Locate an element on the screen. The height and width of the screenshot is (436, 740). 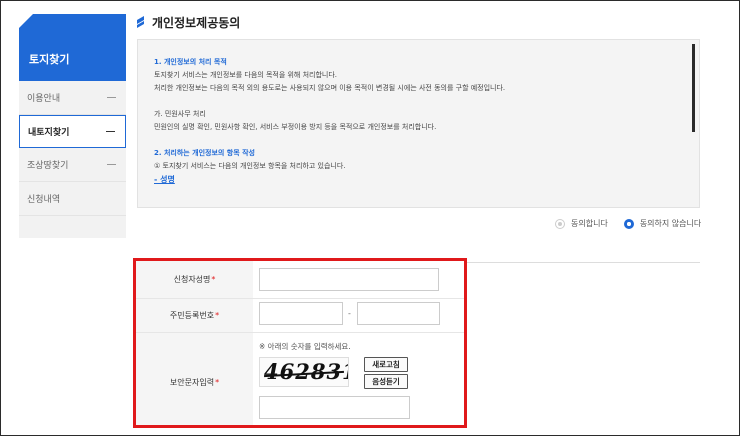
name-row: 신청자성명 * is located at coordinates (300, 280).